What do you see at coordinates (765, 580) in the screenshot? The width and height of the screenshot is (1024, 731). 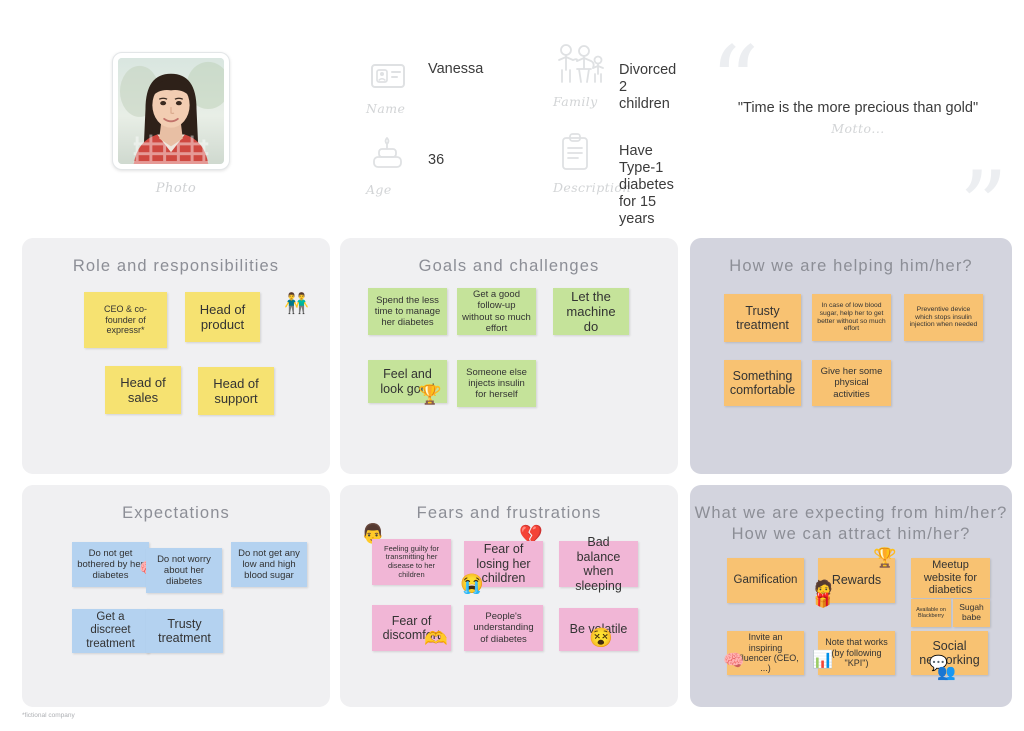 I see `note-expecting-0: Gamification` at bounding box center [765, 580].